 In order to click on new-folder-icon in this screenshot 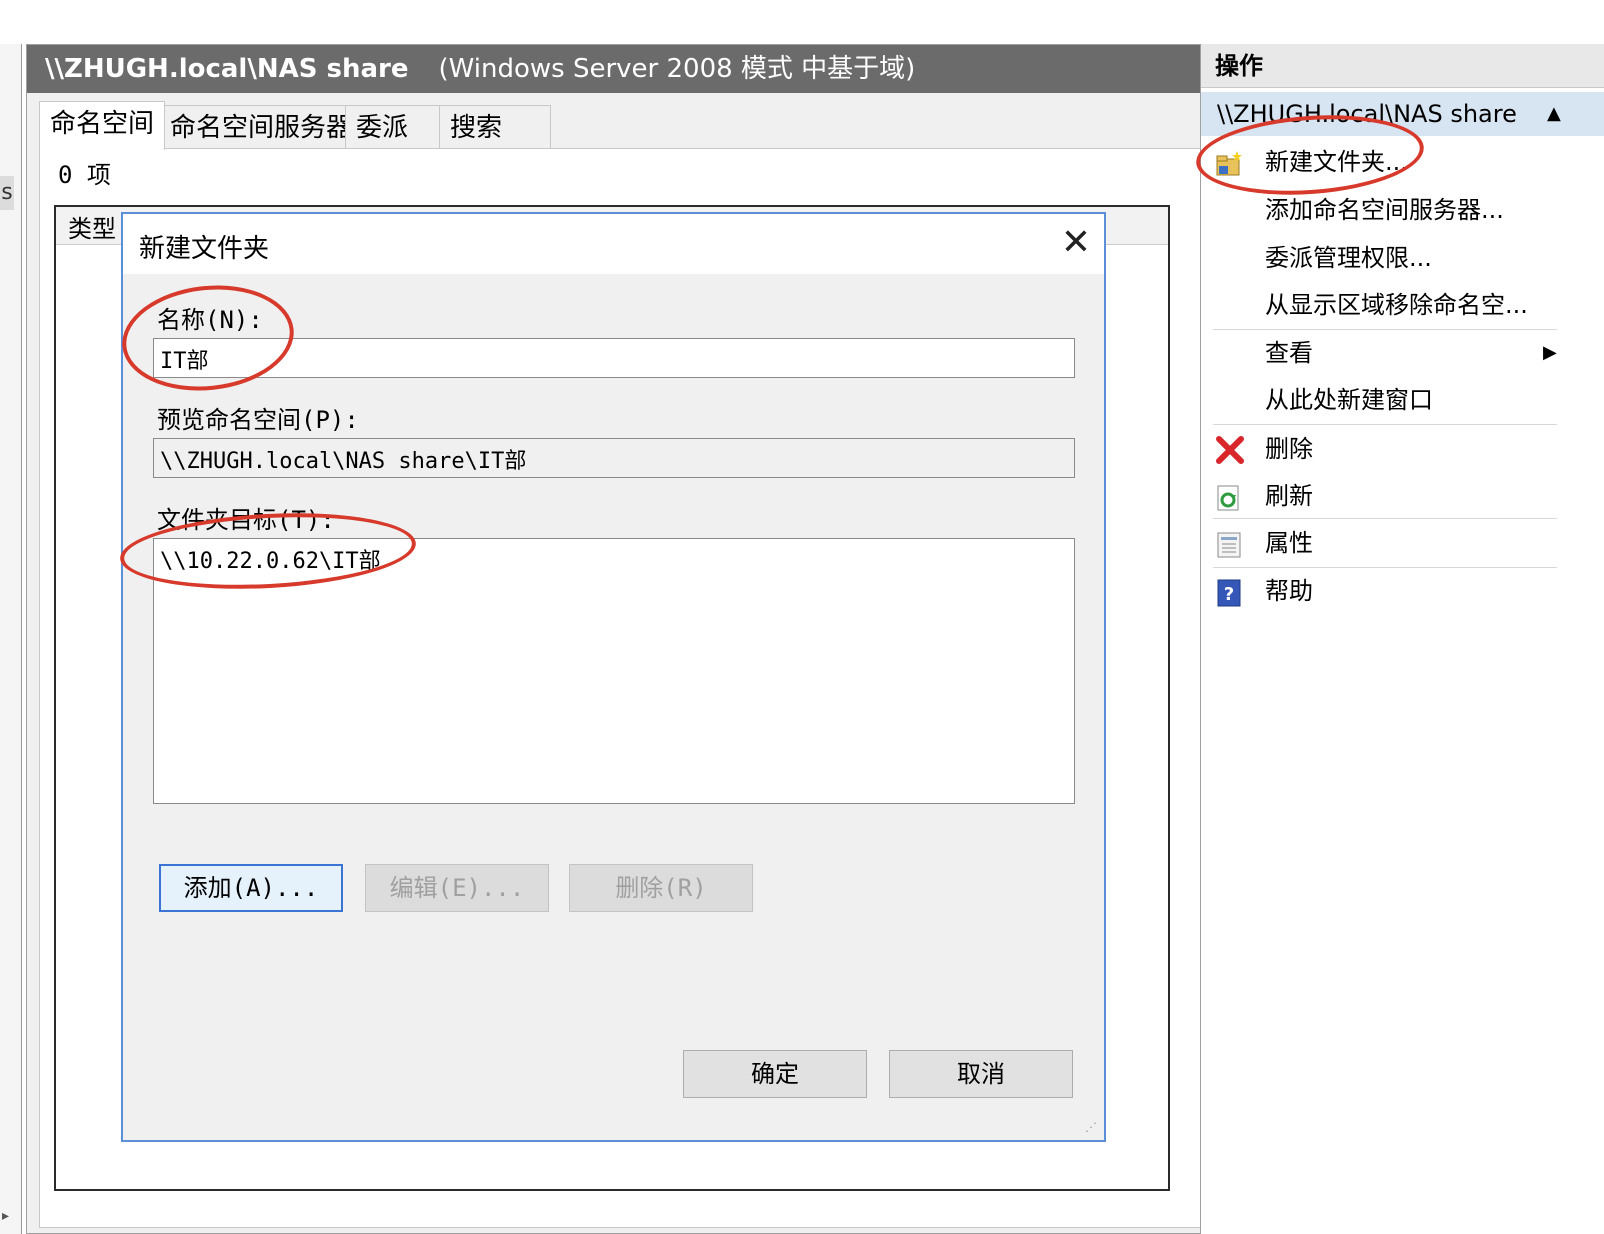, I will do `click(1229, 162)`.